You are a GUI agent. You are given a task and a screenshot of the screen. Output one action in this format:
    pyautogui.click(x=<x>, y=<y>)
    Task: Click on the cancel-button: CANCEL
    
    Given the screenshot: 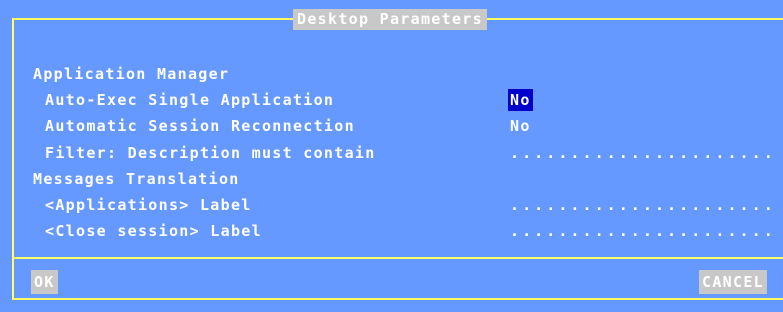 What is the action you would take?
    pyautogui.click(x=733, y=282)
    